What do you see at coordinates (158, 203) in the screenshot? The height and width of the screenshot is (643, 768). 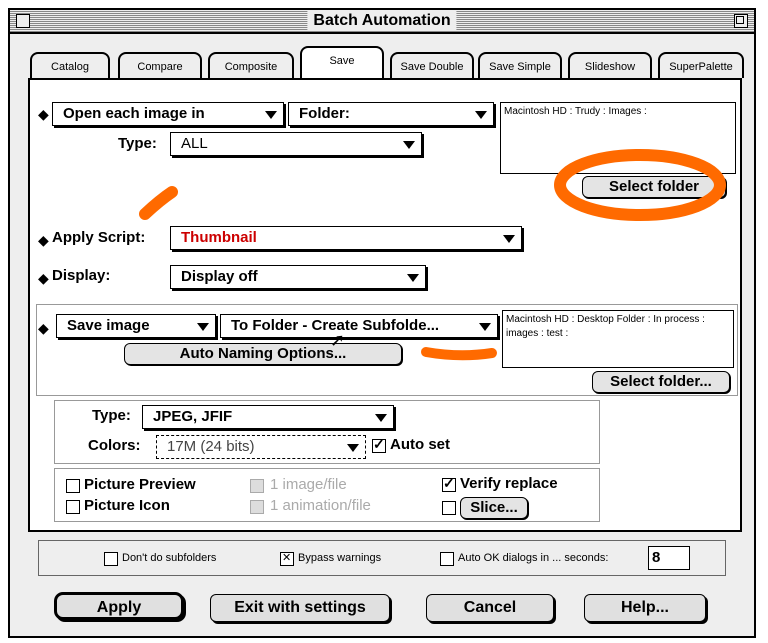 I see `annotation-stroke` at bounding box center [158, 203].